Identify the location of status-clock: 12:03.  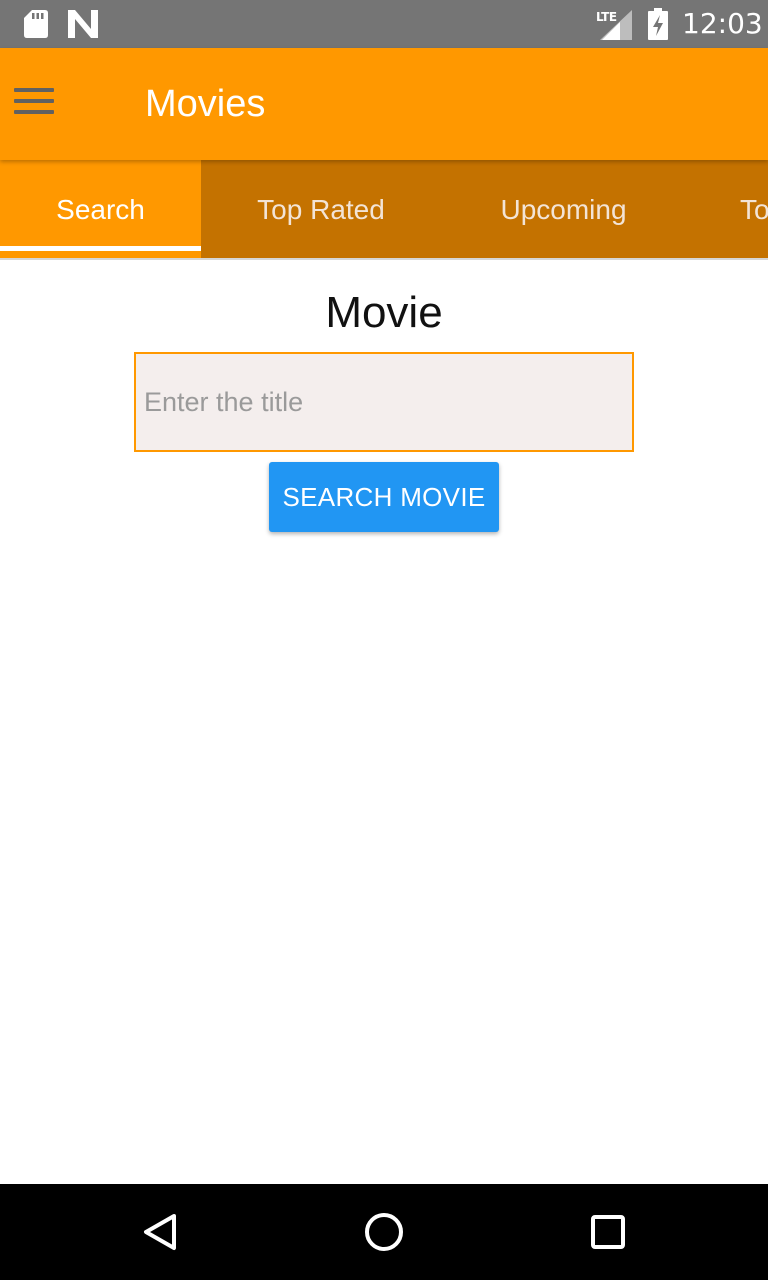
(722, 23).